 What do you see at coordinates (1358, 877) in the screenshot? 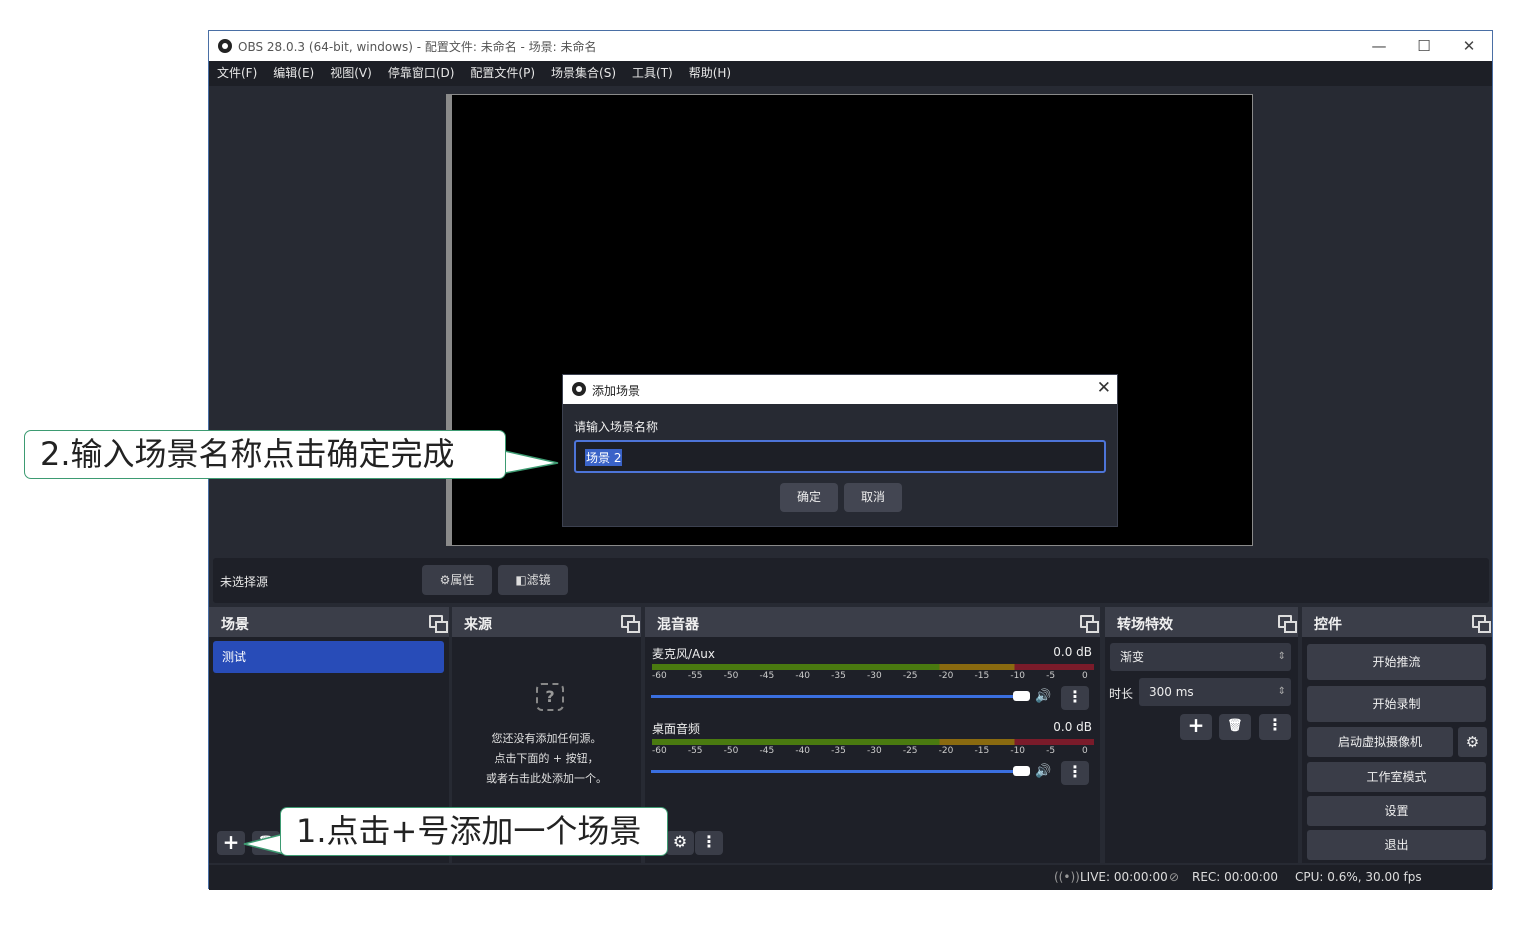
I see `cpu-fps: CPU: 0.6%, 30.00 fps` at bounding box center [1358, 877].